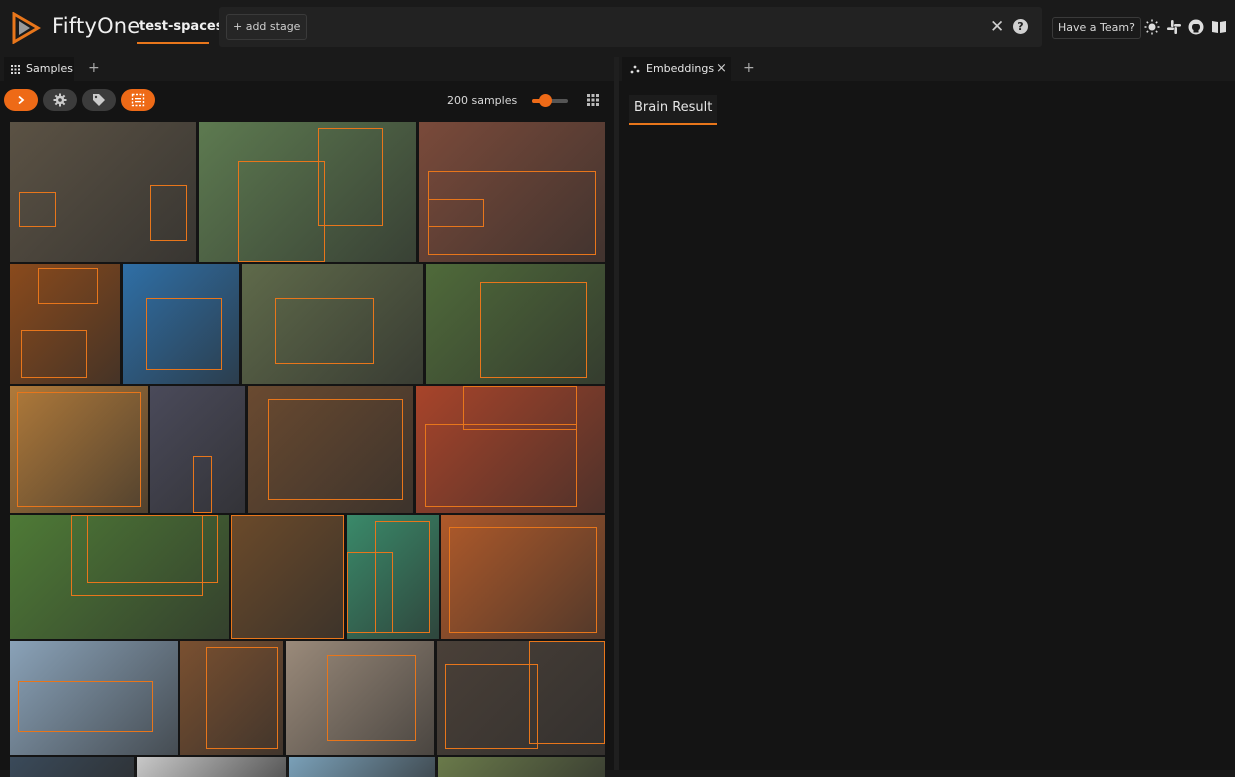 The height and width of the screenshot is (777, 1235). Describe the element at coordinates (15, 69) in the screenshot. I see `grid-icon` at that location.